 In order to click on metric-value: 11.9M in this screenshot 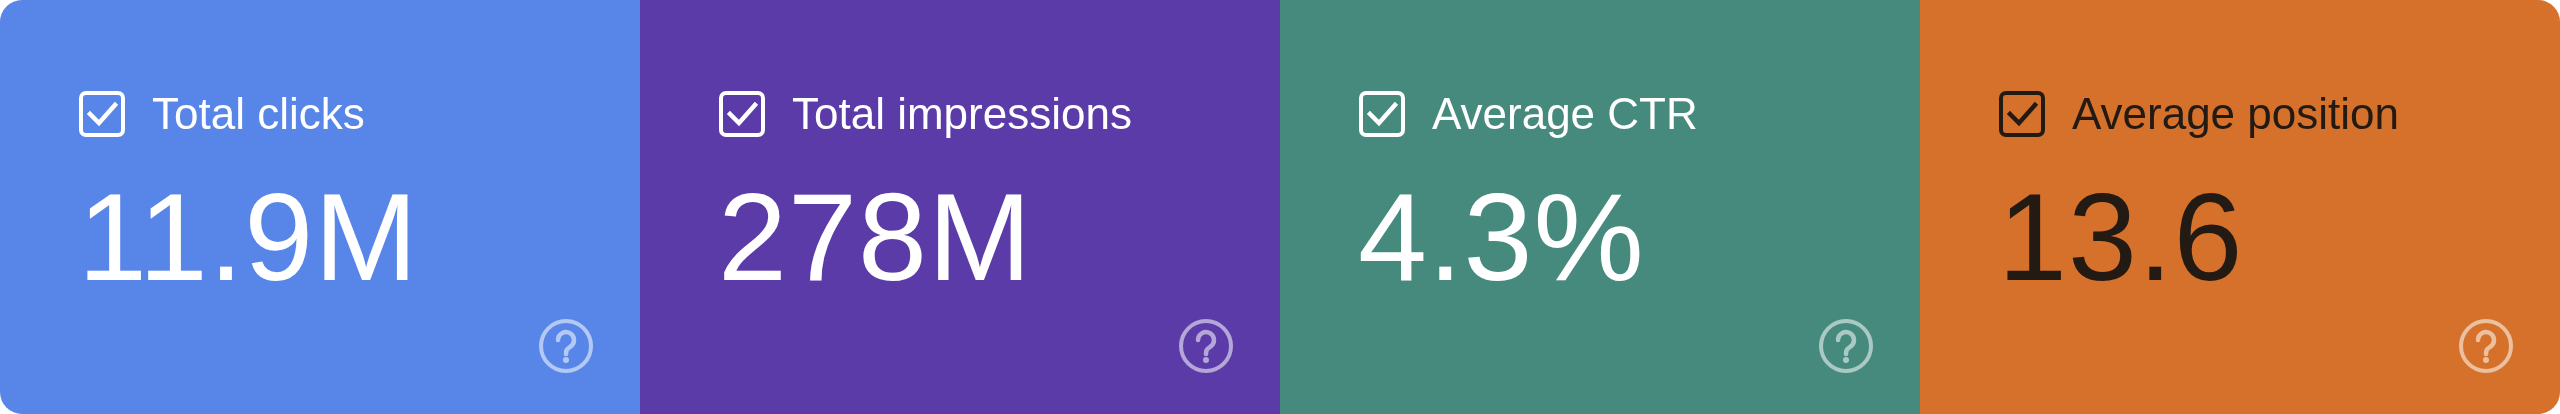, I will do `click(248, 237)`.